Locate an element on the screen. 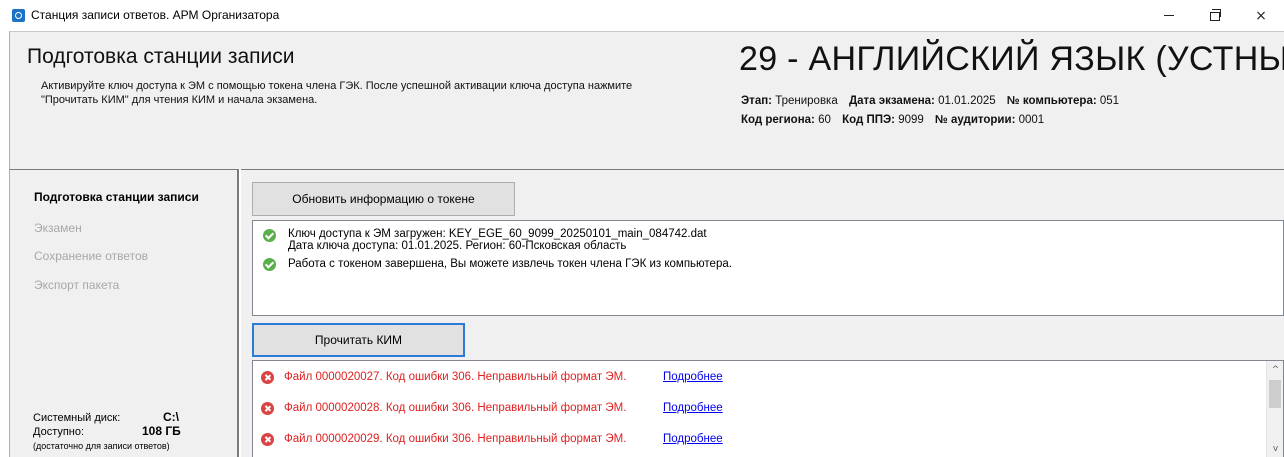 Image resolution: width=1284 pixels, height=457 pixels. computer-number-value: 051 is located at coordinates (1109, 101).